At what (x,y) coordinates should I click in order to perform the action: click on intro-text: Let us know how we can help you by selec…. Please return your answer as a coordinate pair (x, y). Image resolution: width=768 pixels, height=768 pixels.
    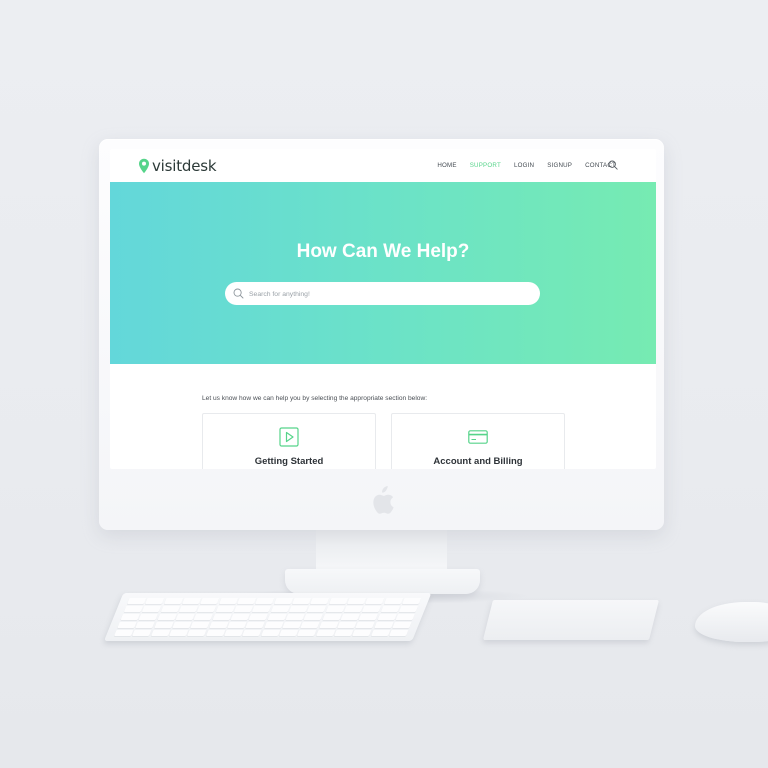
    Looking at the image, I should click on (315, 398).